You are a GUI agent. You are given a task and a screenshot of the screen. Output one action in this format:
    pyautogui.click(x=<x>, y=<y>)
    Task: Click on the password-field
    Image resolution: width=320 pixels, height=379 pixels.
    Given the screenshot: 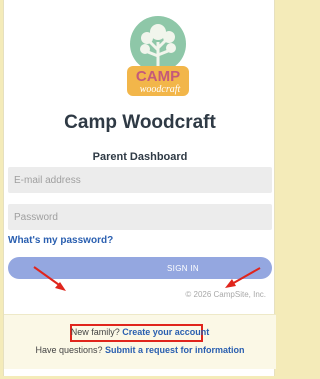 What is the action you would take?
    pyautogui.click(x=140, y=217)
    